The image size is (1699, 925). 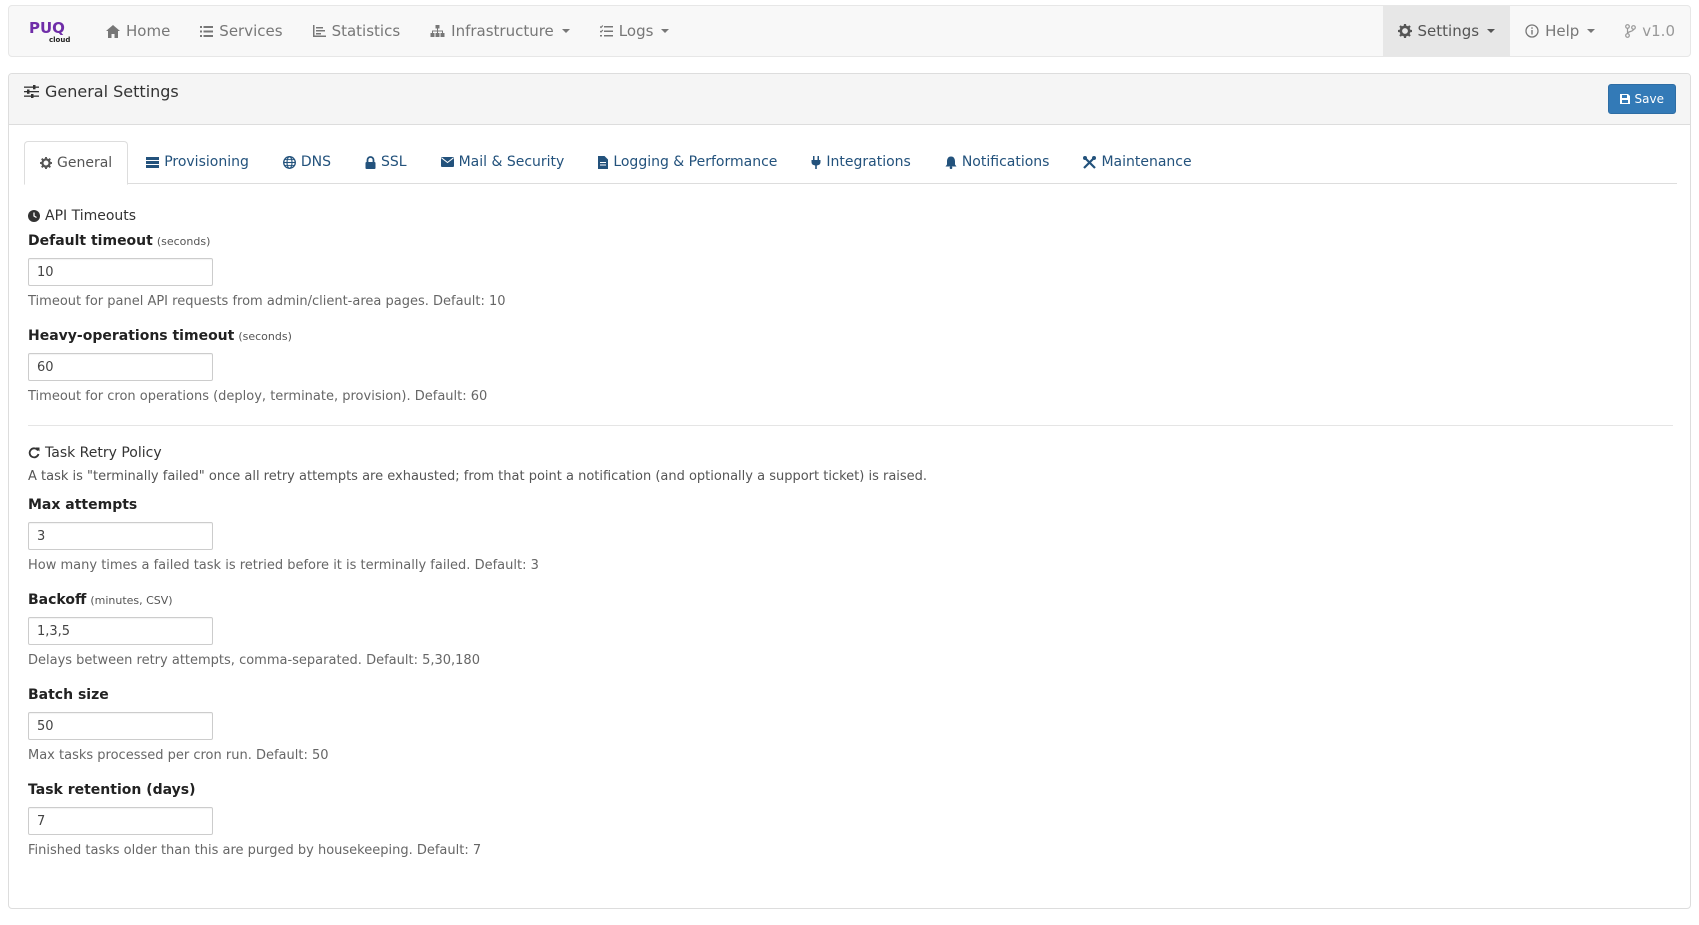 I want to click on tab-label: Integrations, so click(x=868, y=162).